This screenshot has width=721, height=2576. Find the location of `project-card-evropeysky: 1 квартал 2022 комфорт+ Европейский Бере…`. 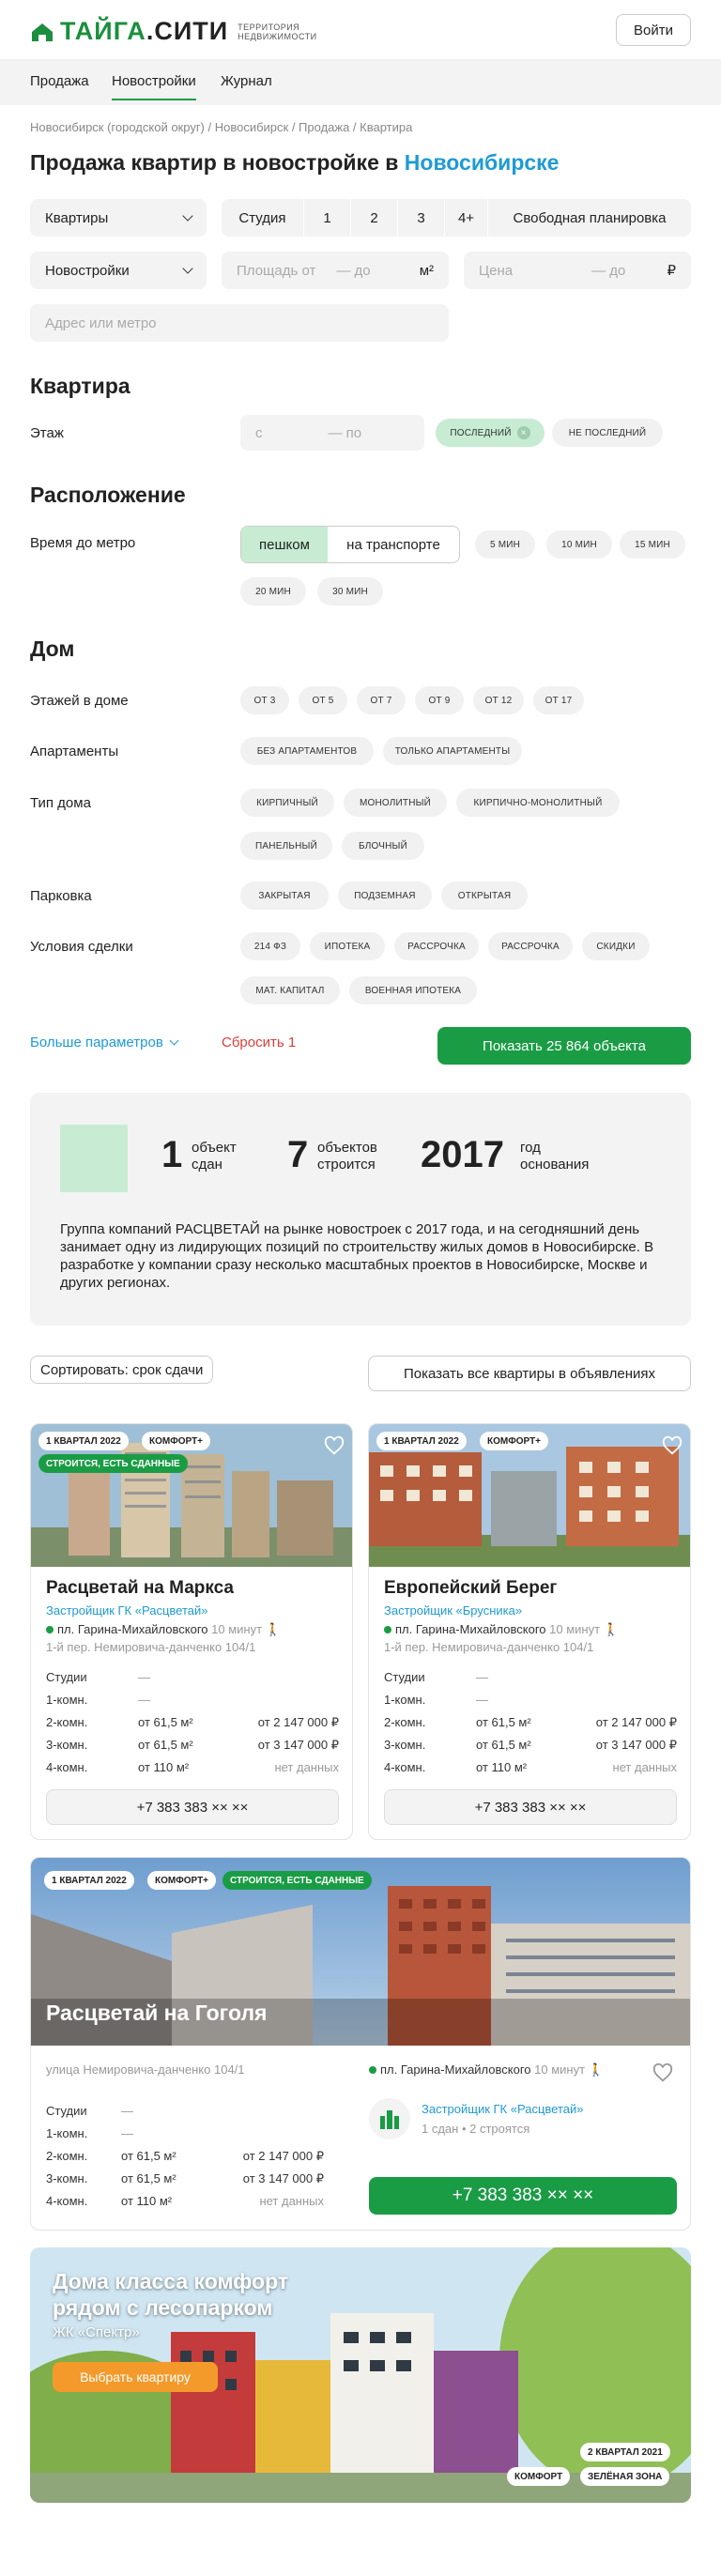

project-card-evropeysky: 1 квартал 2022 комфорт+ Европейский Бере… is located at coordinates (529, 1631).